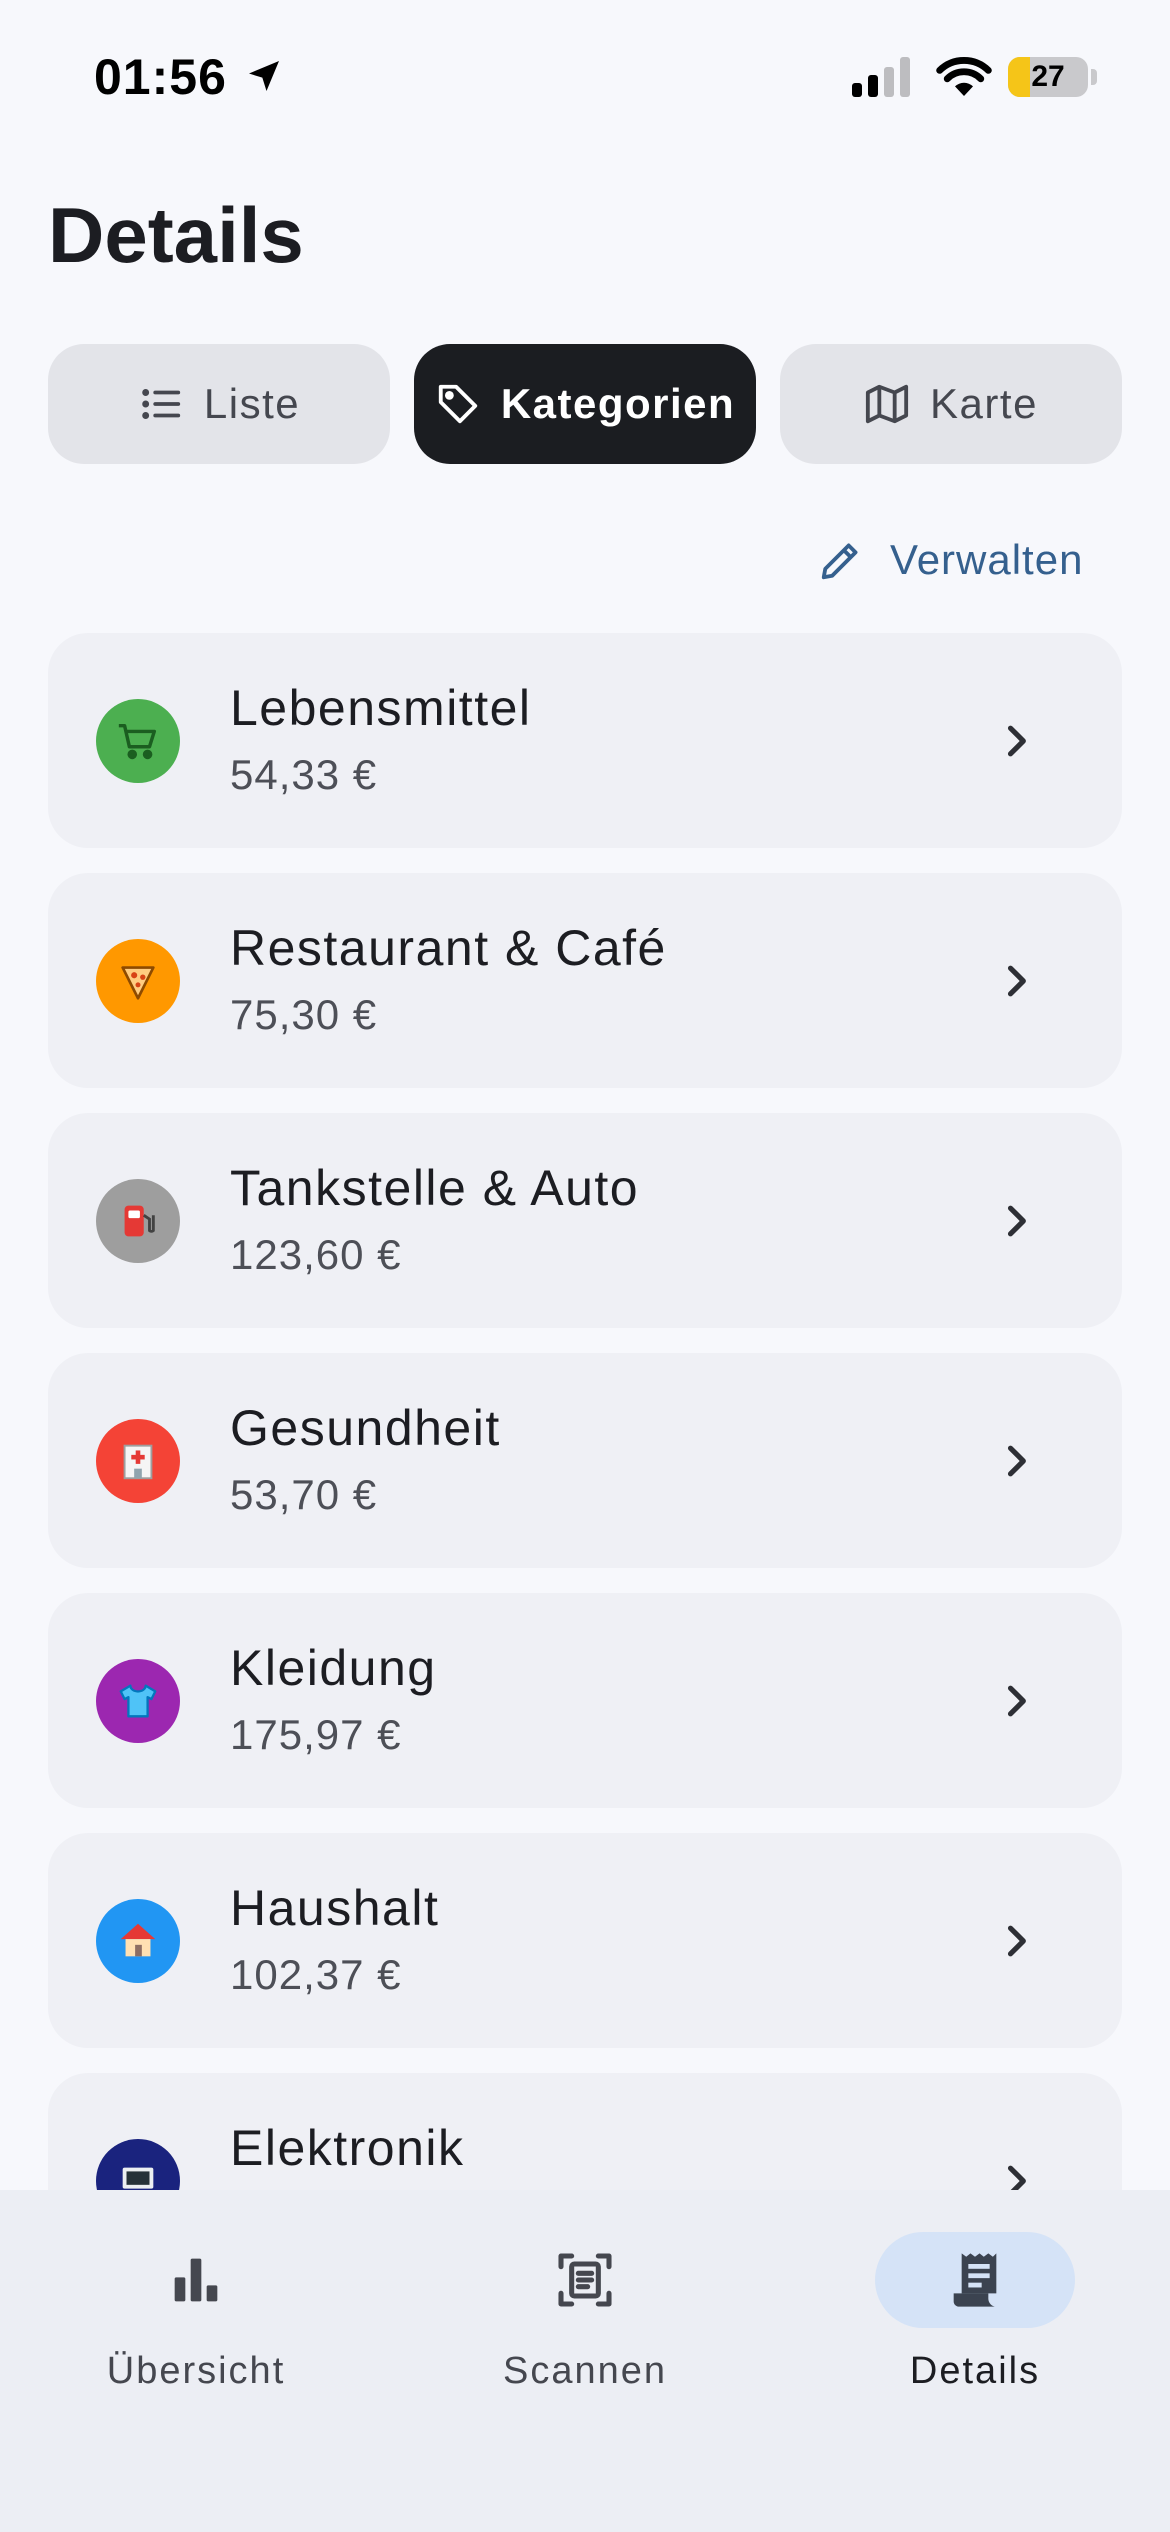 This screenshot has height=2532, width=1170. What do you see at coordinates (457, 404) in the screenshot?
I see `tag-icon` at bounding box center [457, 404].